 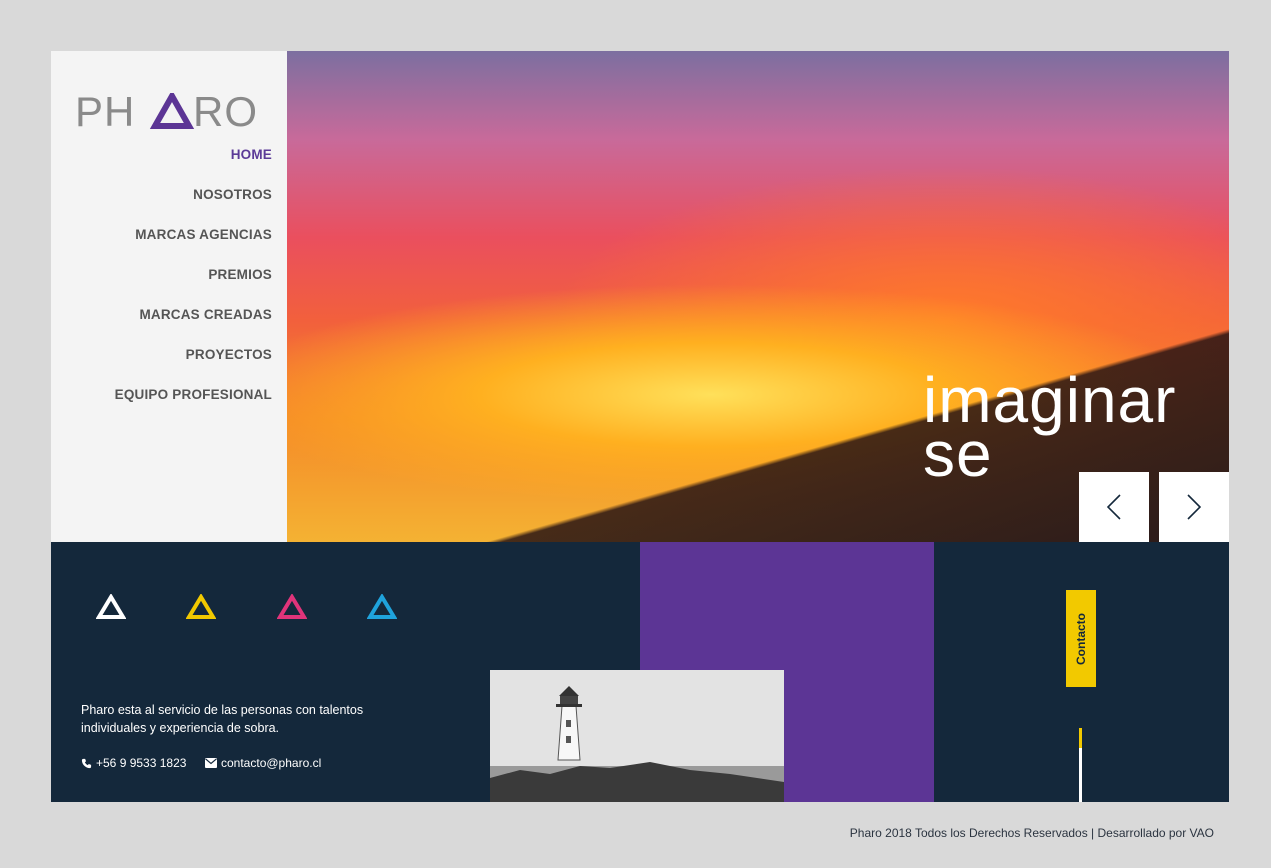 I want to click on chevron-left-icon, so click(x=1114, y=507).